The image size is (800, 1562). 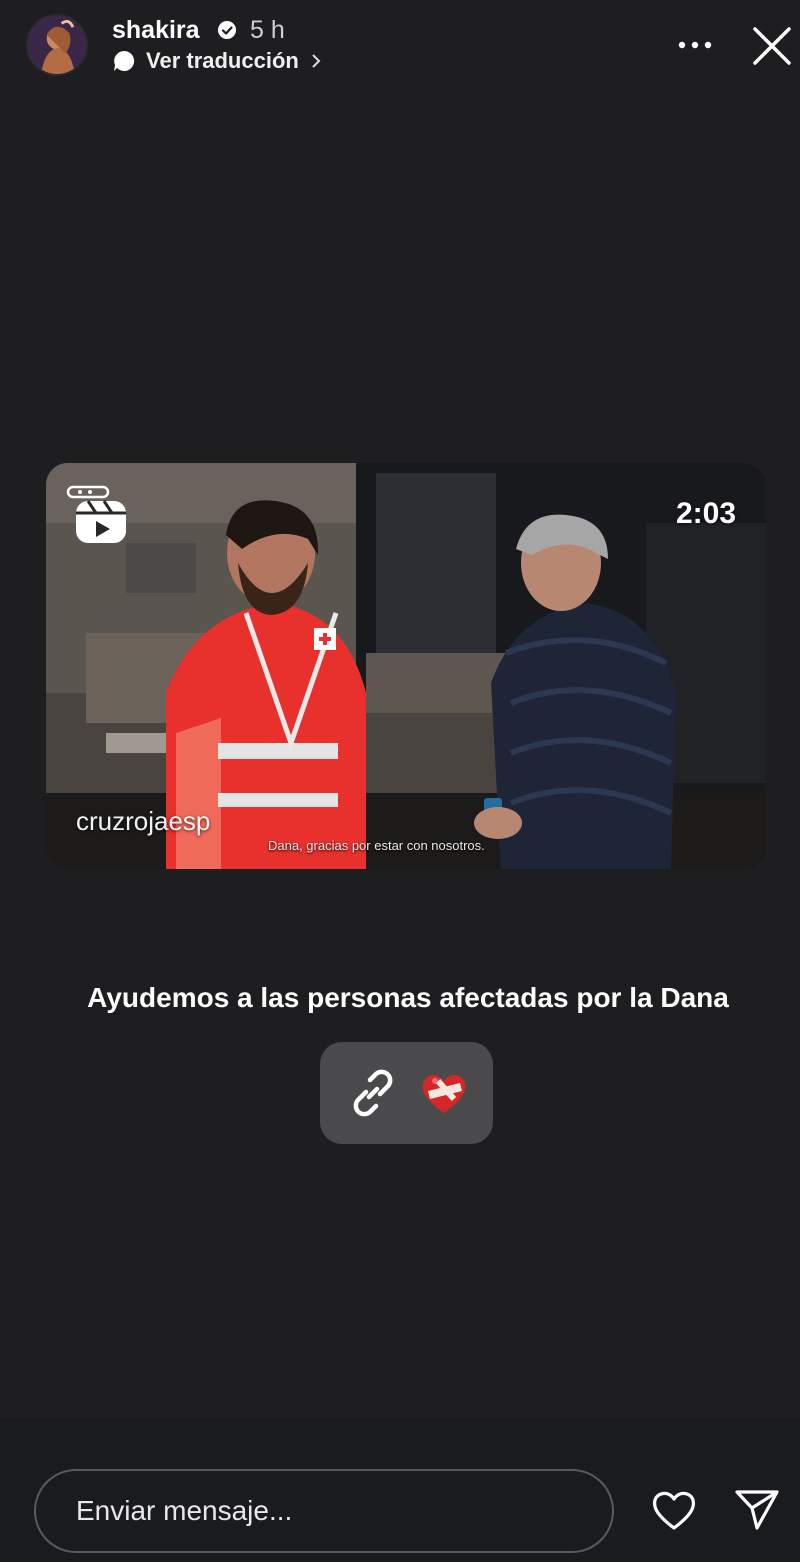 What do you see at coordinates (772, 46) in the screenshot?
I see `close-icon` at bounding box center [772, 46].